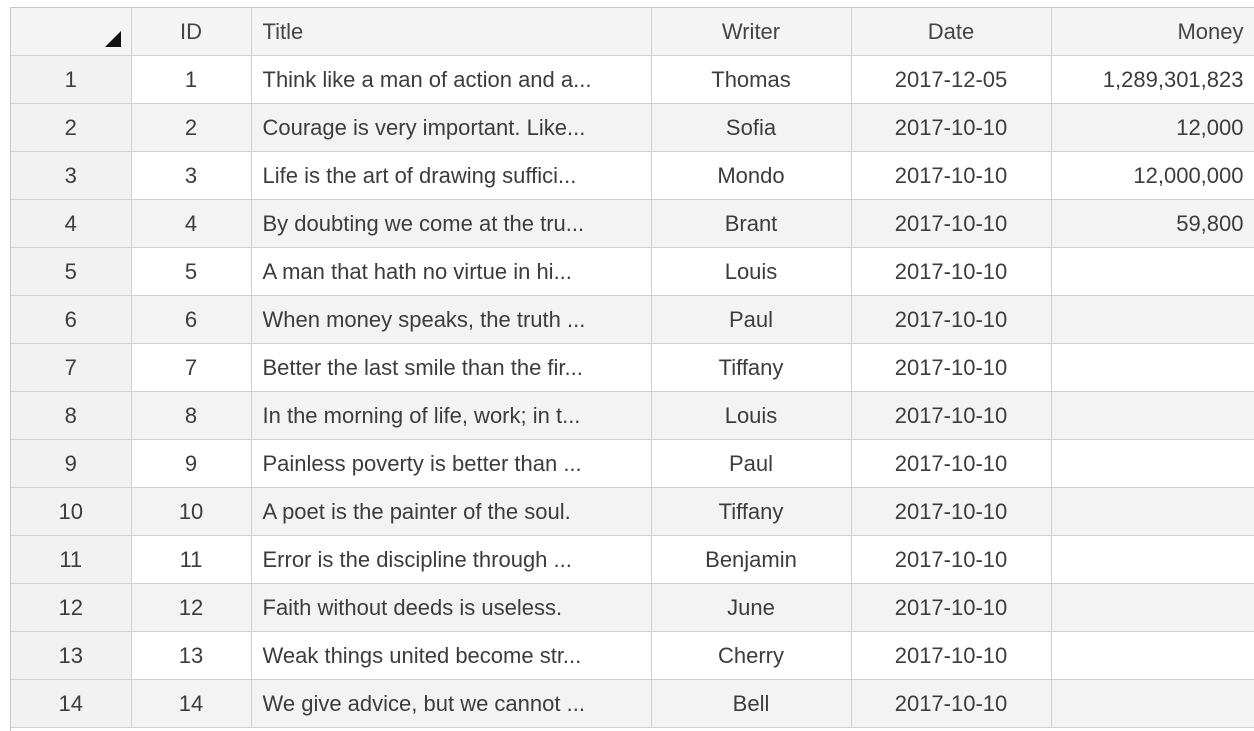 The height and width of the screenshot is (731, 1254). I want to click on row-number-cell: 5, so click(71, 271).